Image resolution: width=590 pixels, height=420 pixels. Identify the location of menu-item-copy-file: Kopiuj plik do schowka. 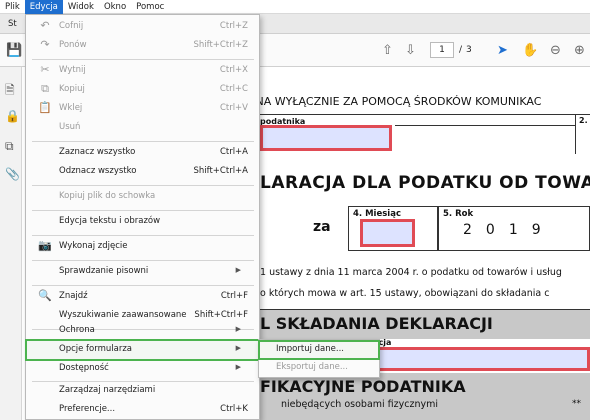
(142, 197).